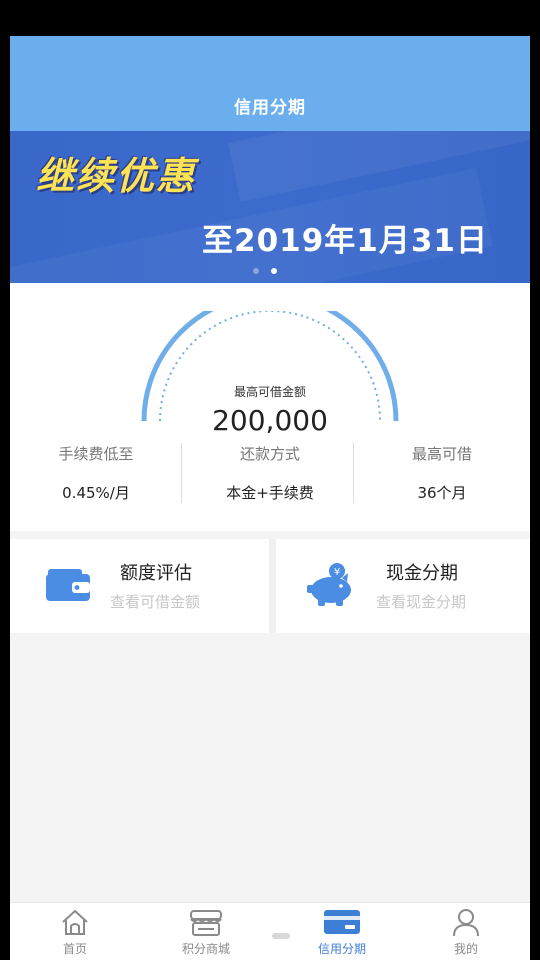 The width and height of the screenshot is (540, 960). I want to click on store-icon, so click(206, 923).